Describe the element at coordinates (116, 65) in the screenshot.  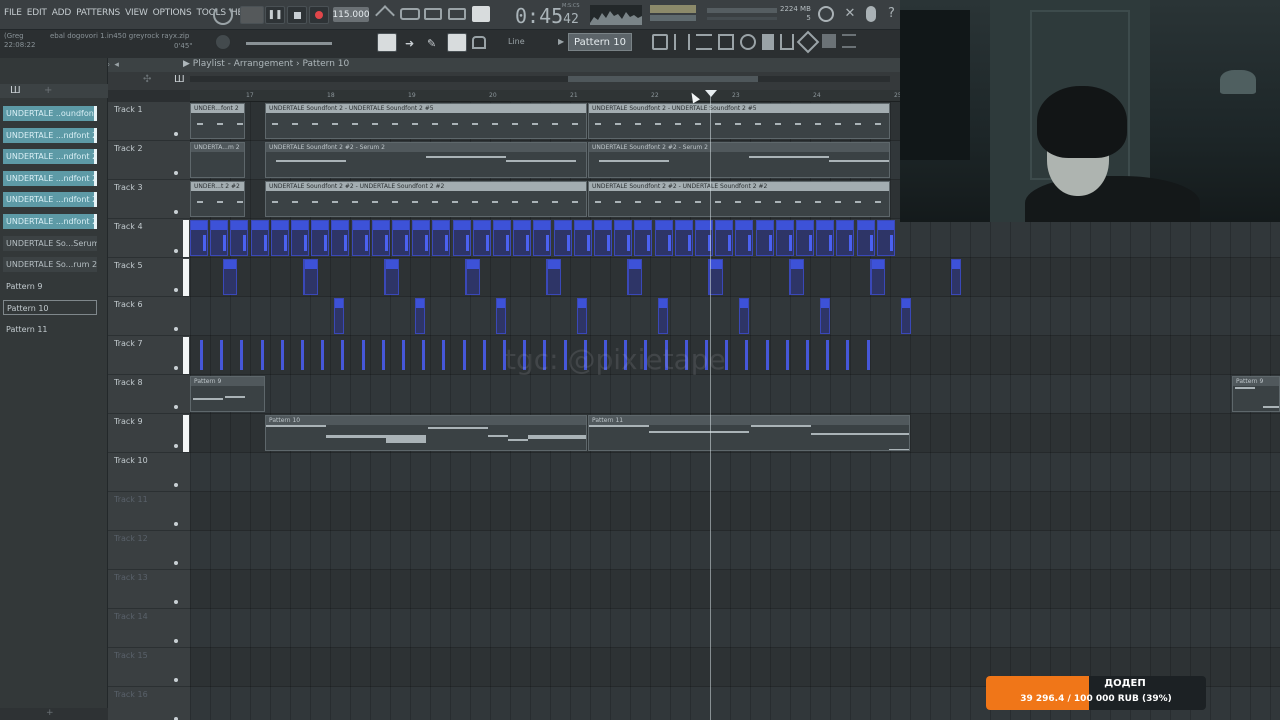
I see `speaker-icon: ◂` at that location.